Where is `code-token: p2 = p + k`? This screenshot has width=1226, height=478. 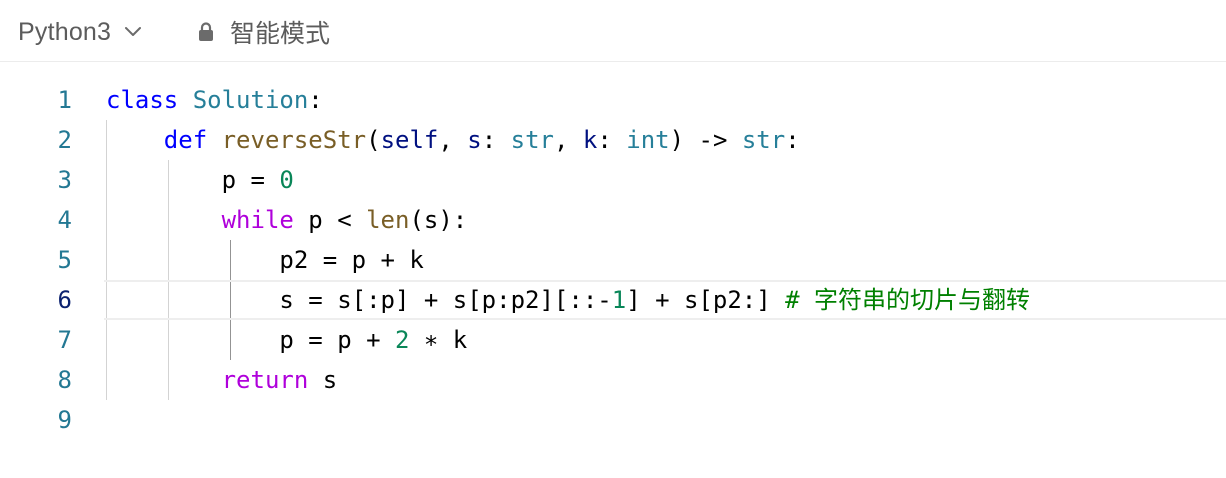
code-token: p2 = p + k is located at coordinates (265, 260).